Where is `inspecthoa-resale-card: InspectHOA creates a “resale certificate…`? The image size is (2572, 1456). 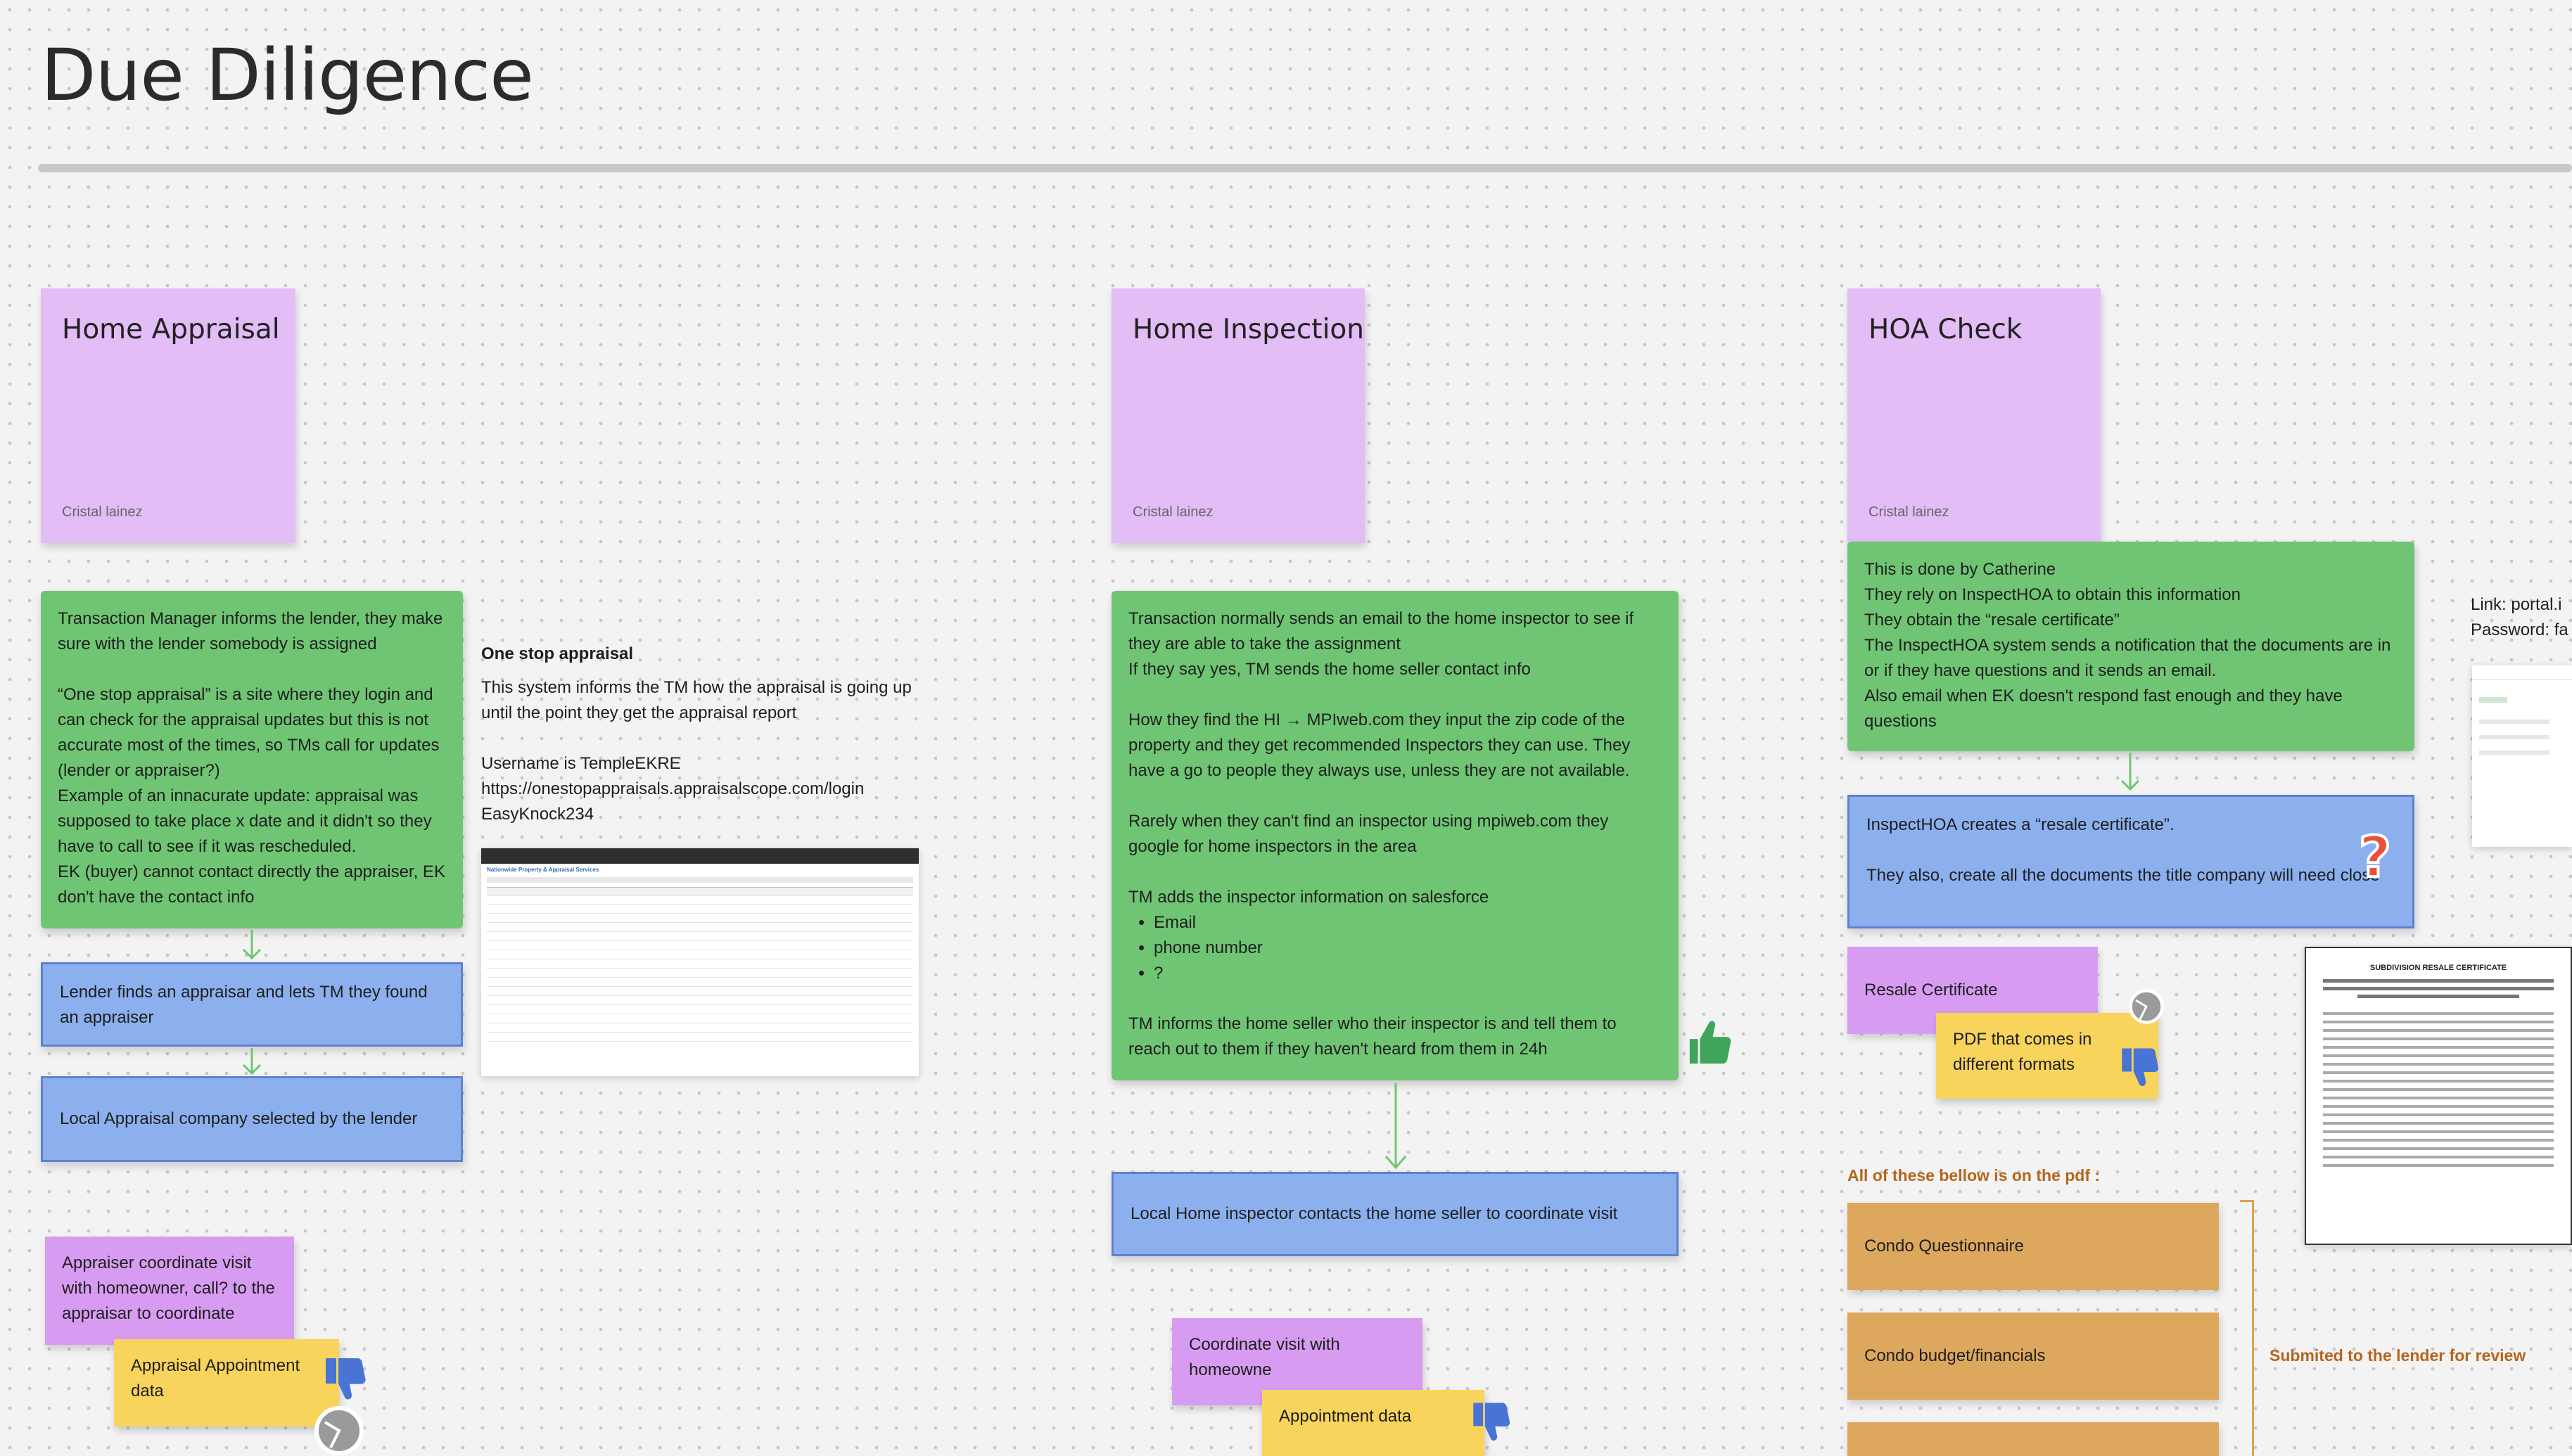 inspecthoa-resale-card: InspectHOA creates a “resale certificate… is located at coordinates (2130, 861).